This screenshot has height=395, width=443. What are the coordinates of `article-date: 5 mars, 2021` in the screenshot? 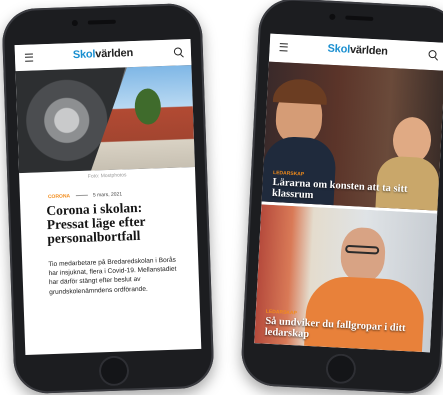 It's located at (107, 195).